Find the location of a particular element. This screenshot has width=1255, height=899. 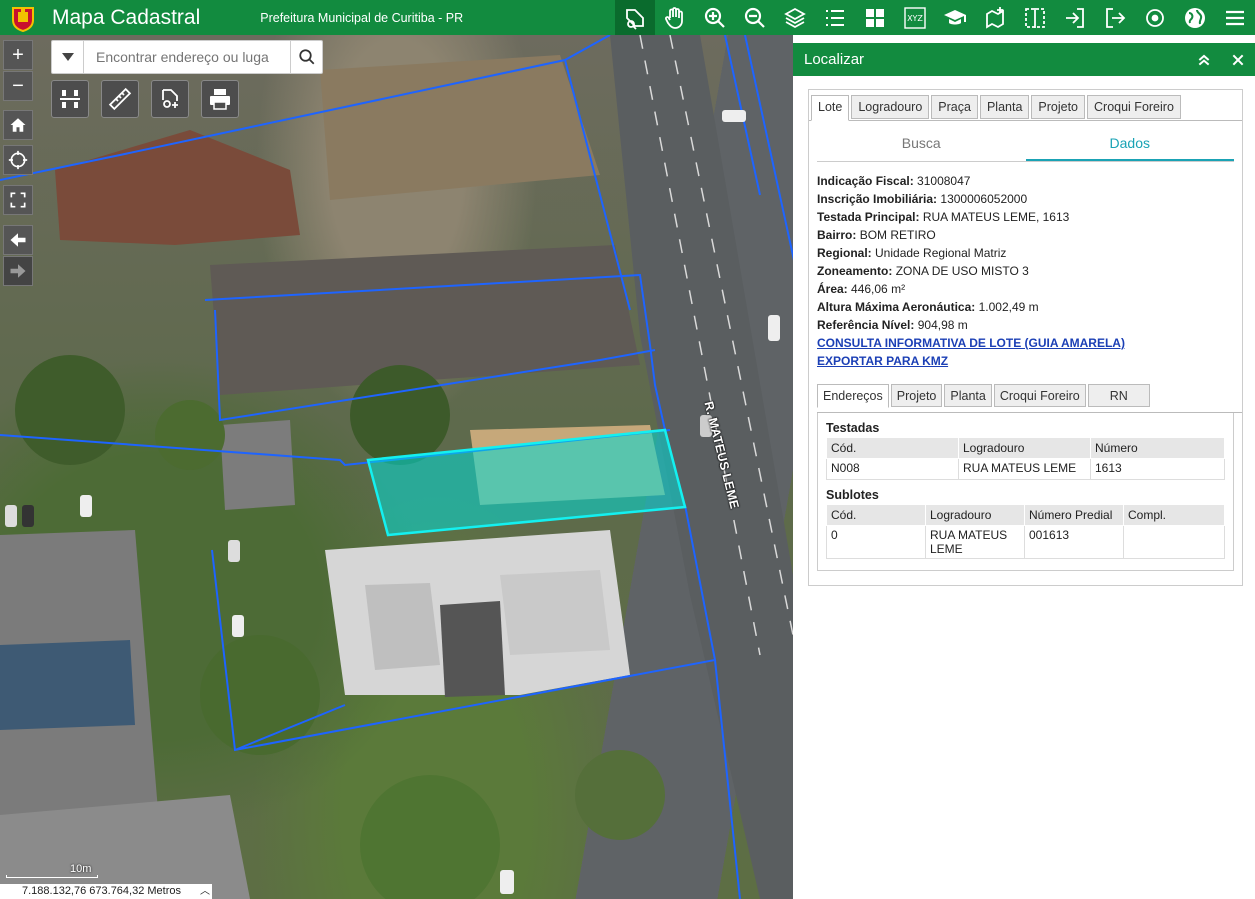

field-altura-maxima: Altura Máxima Aeronáutica: 1.002,49 m is located at coordinates (928, 307).